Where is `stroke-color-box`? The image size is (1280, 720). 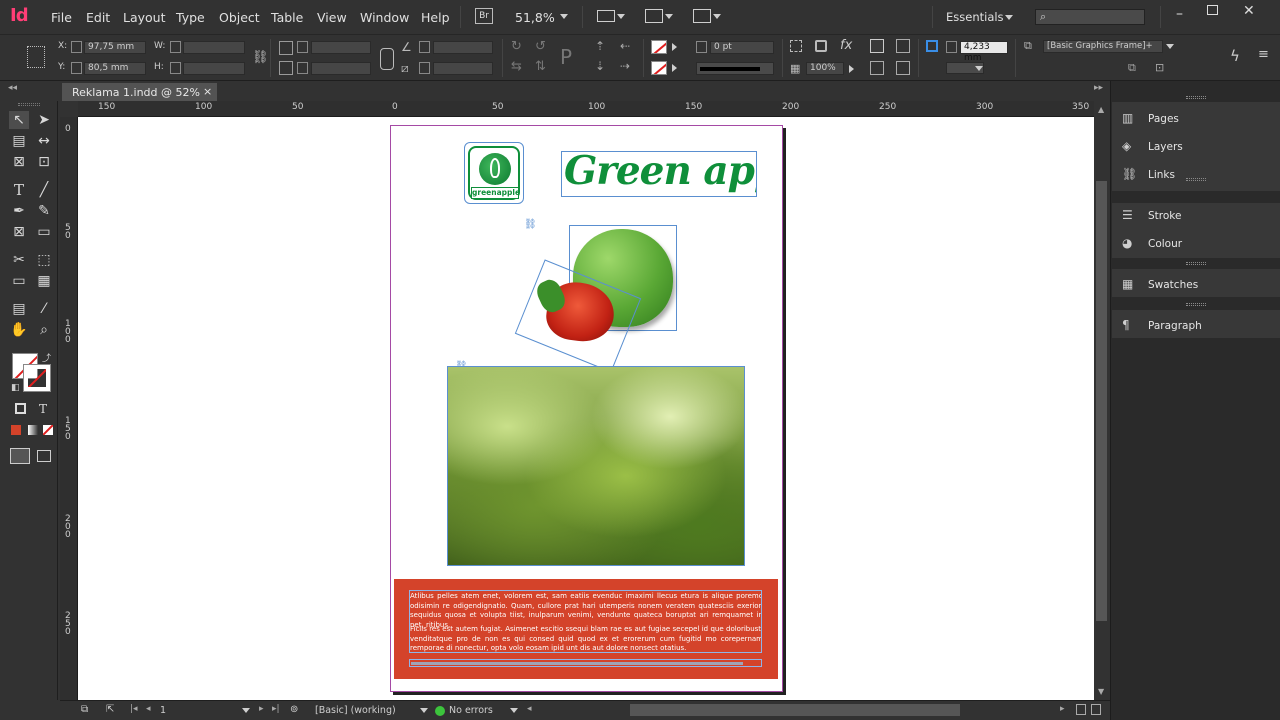
stroke-color-box is located at coordinates (37, 378).